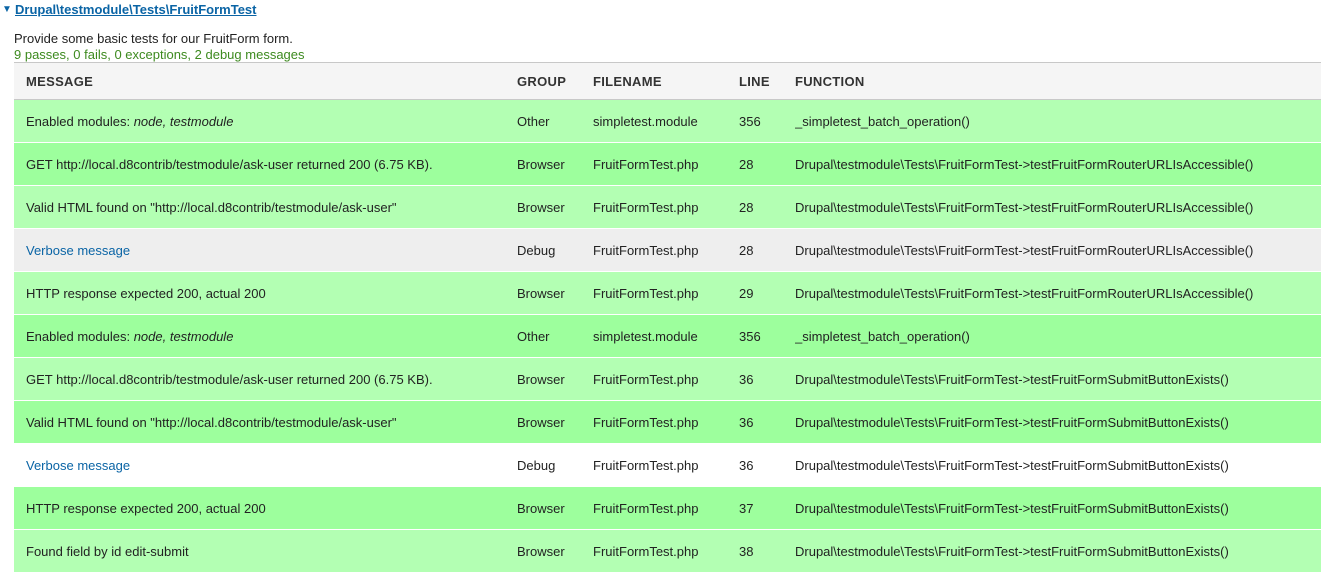  What do you see at coordinates (767, 551) in the screenshot?
I see `cell-line: 38` at bounding box center [767, 551].